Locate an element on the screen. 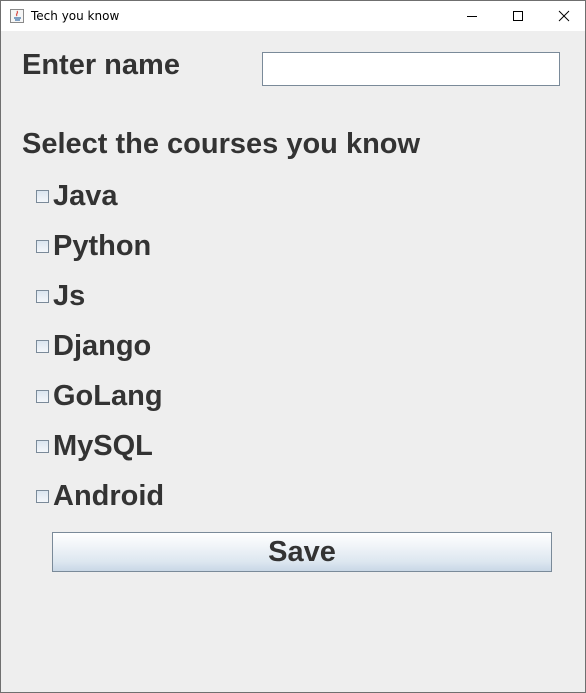 This screenshot has width=586, height=693. android-checkbox is located at coordinates (42, 496).